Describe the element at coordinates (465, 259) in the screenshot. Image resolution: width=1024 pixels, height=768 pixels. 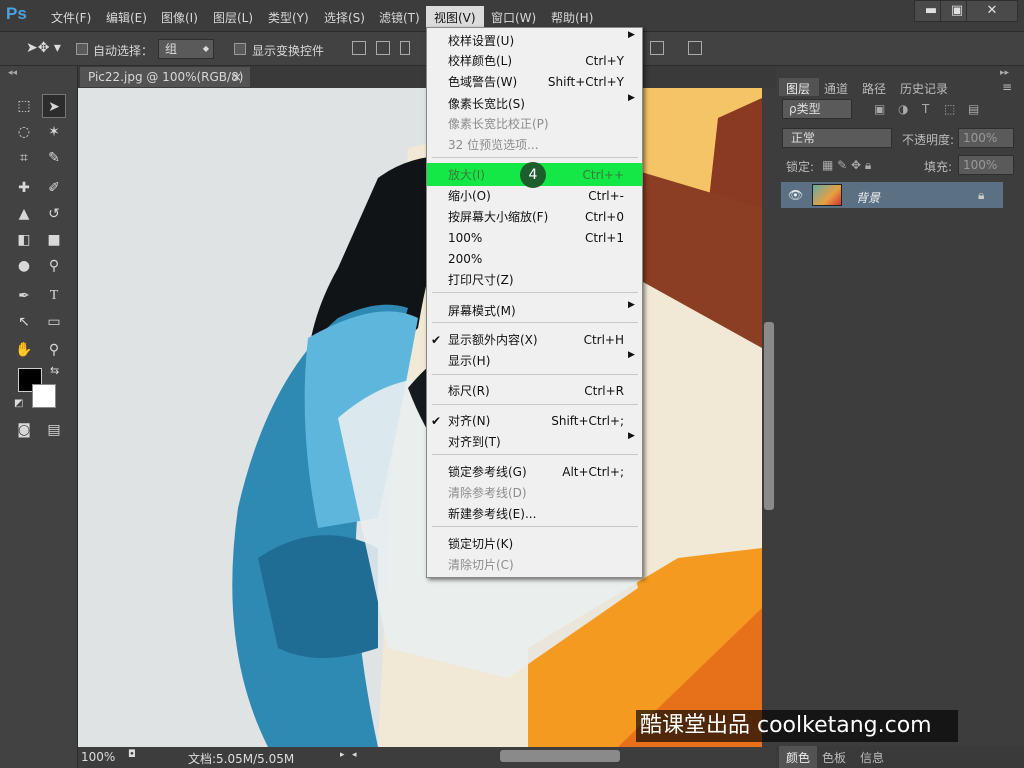
I see `view-menu-item: 200%` at that location.